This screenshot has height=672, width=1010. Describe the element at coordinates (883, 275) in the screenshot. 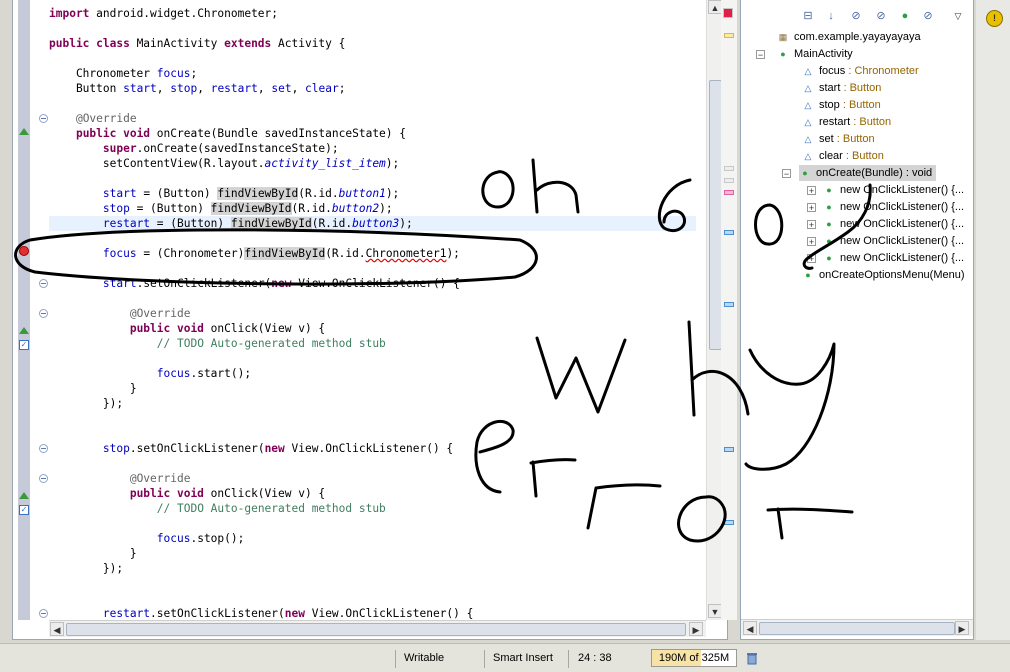

I see `outline-method: ● onCreateOptionsMenu(Menu)` at that location.